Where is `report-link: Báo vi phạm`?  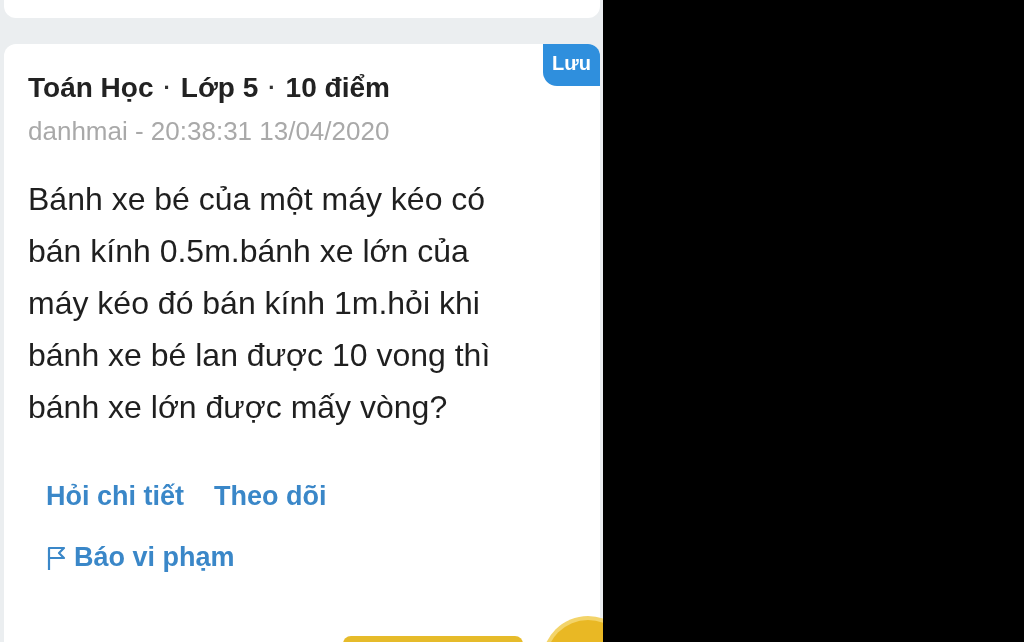
report-link: Báo vi phạm is located at coordinates (154, 557).